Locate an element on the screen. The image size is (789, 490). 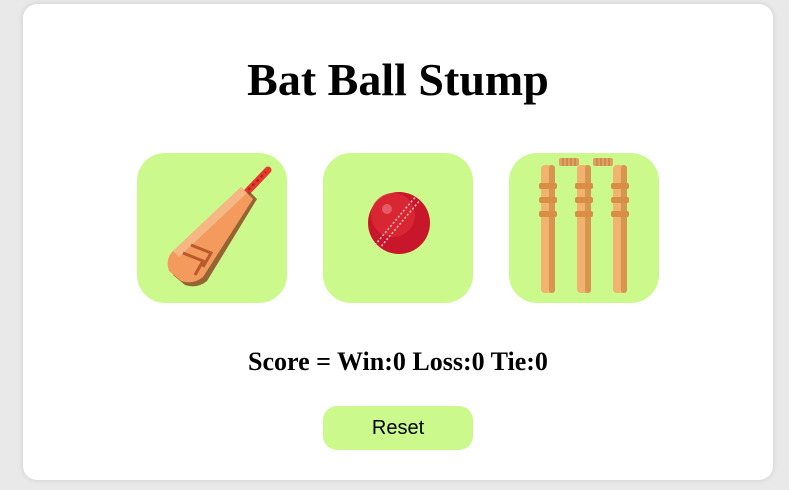
page-title: Bat Ball Stump is located at coordinates (398, 79).